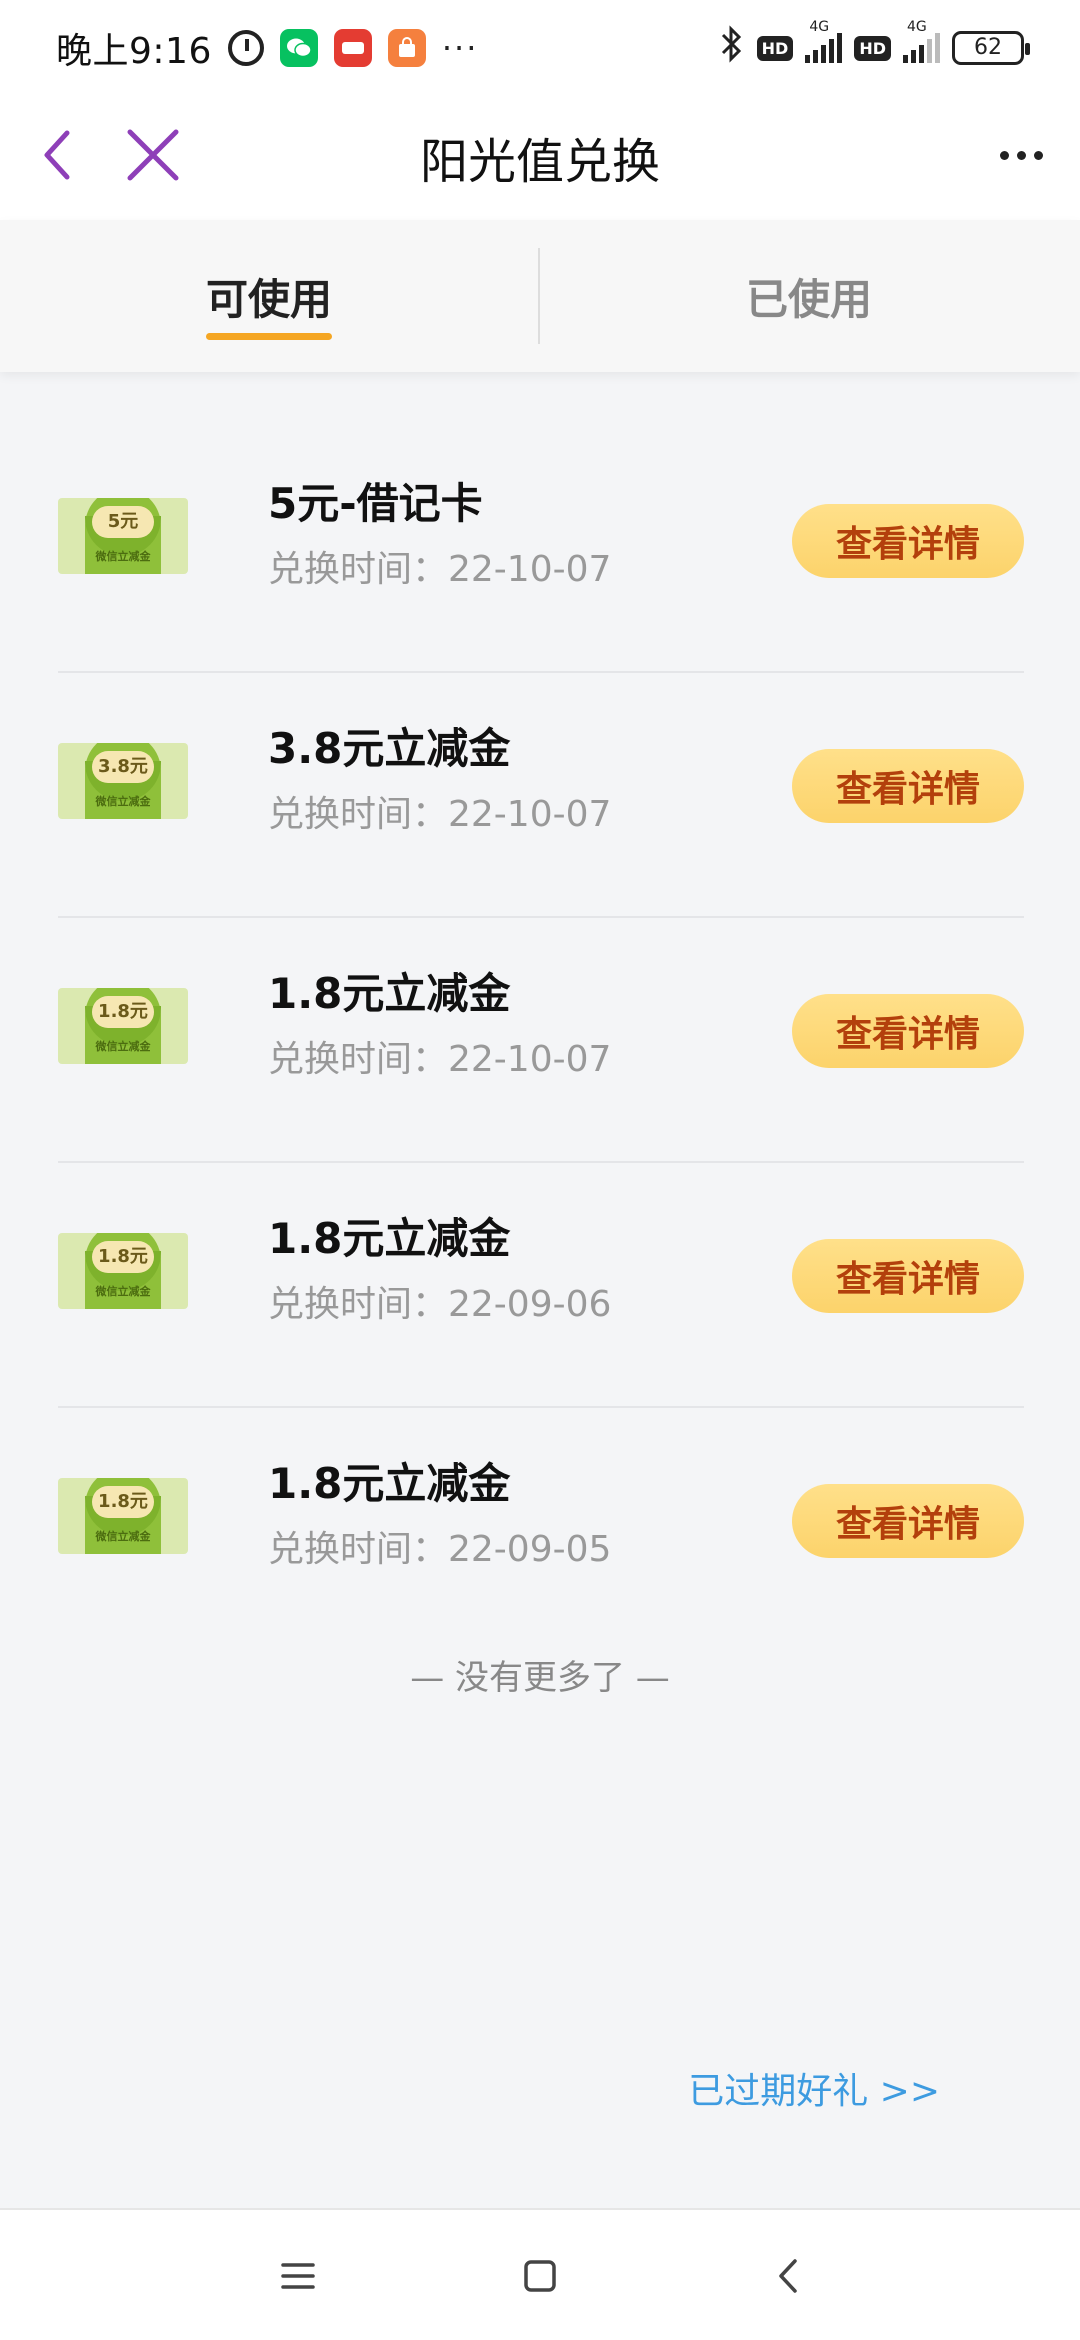 The height and width of the screenshot is (2340, 1080). What do you see at coordinates (872, 48) in the screenshot?
I see `hd-badge-2: HD` at bounding box center [872, 48].